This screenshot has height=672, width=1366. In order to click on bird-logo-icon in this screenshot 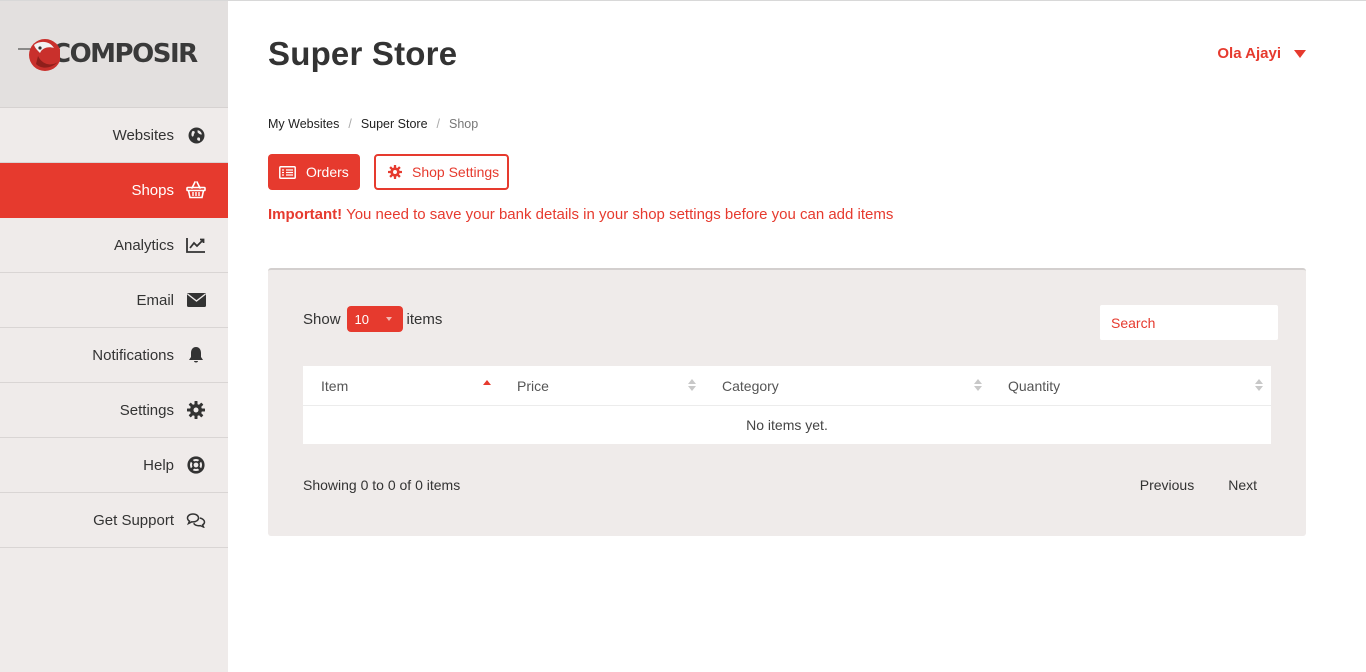, I will do `click(39, 54)`.